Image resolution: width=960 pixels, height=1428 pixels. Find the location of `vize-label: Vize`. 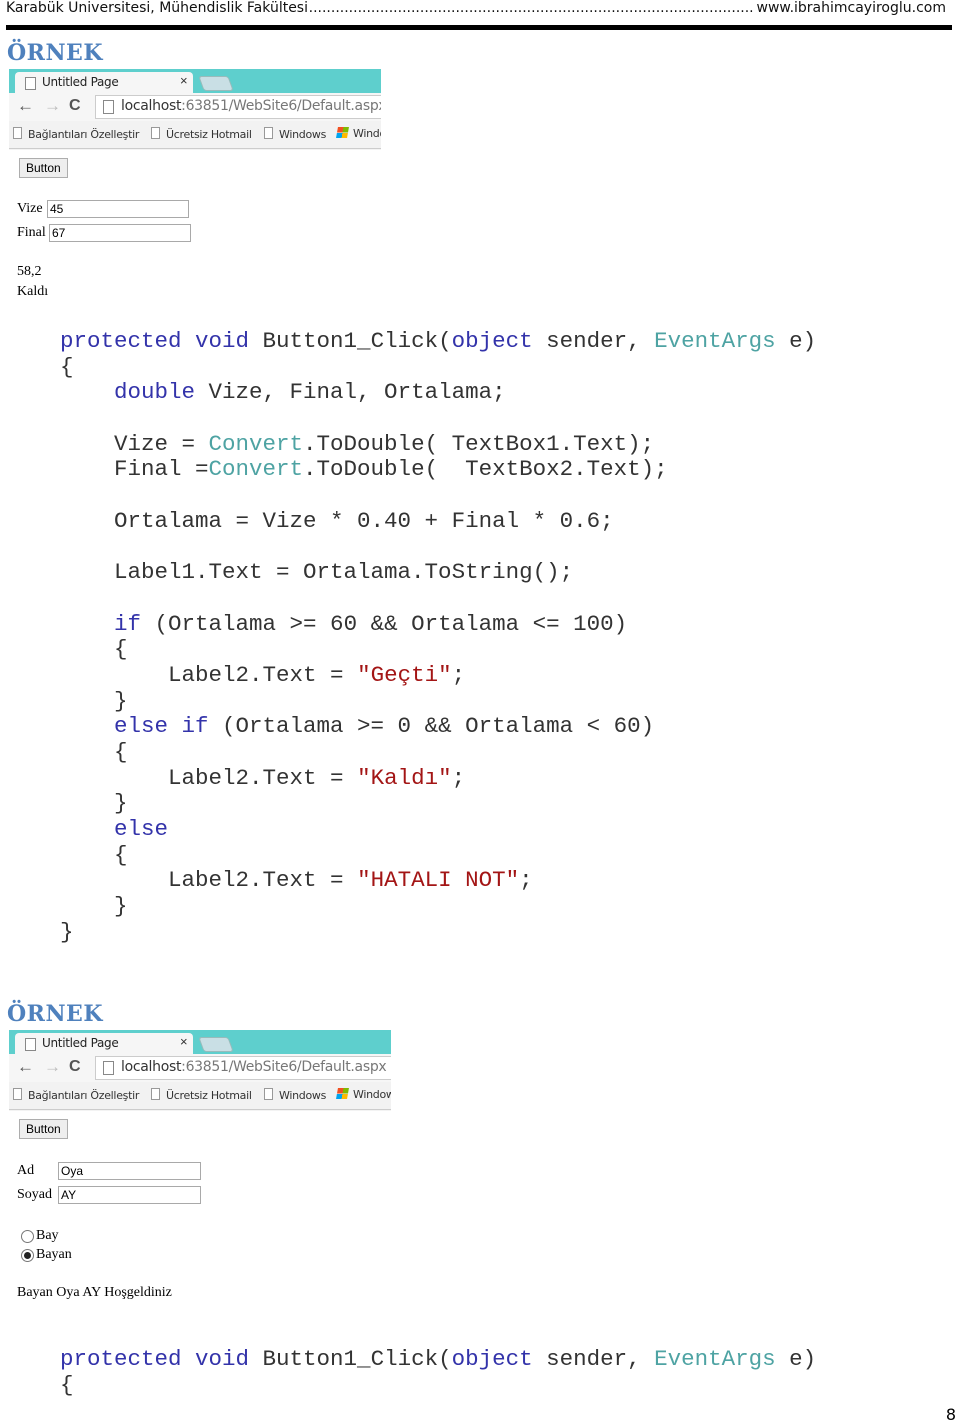

vize-label: Vize is located at coordinates (30, 208).